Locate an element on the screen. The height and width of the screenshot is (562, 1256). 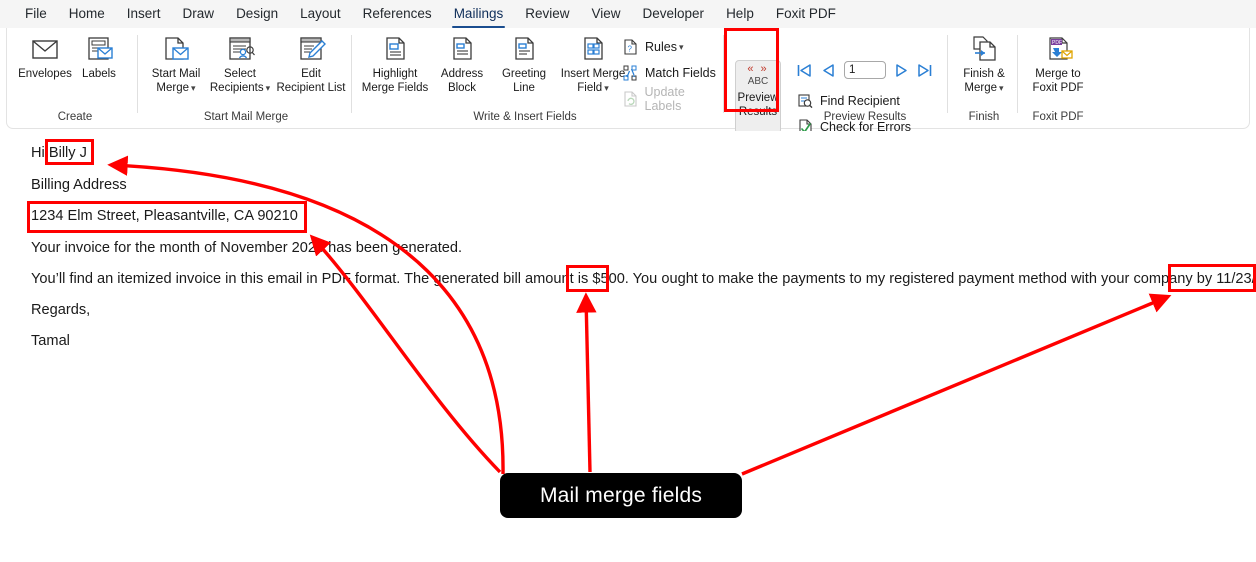
find-recipient-label: Find Recipient is located at coordinates (860, 101).